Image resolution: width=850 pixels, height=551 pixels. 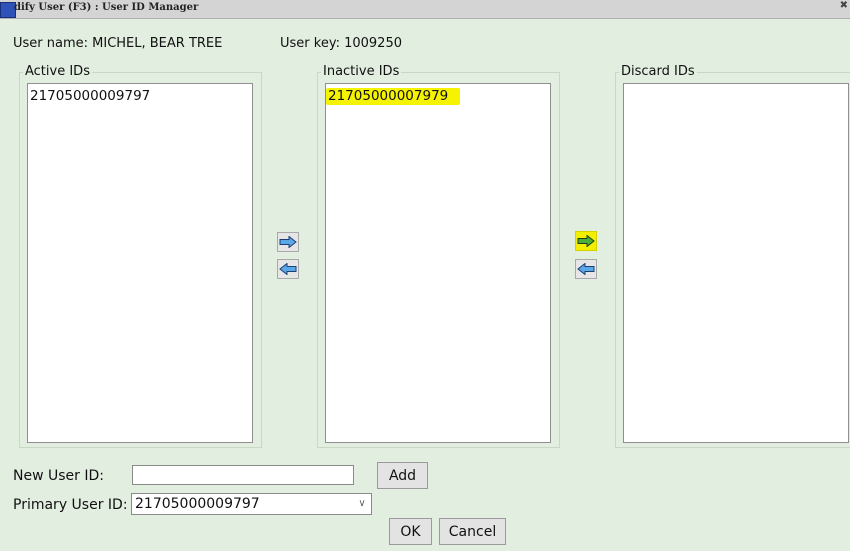 What do you see at coordinates (844, 5) in the screenshot?
I see `close-icon: ✖` at bounding box center [844, 5].